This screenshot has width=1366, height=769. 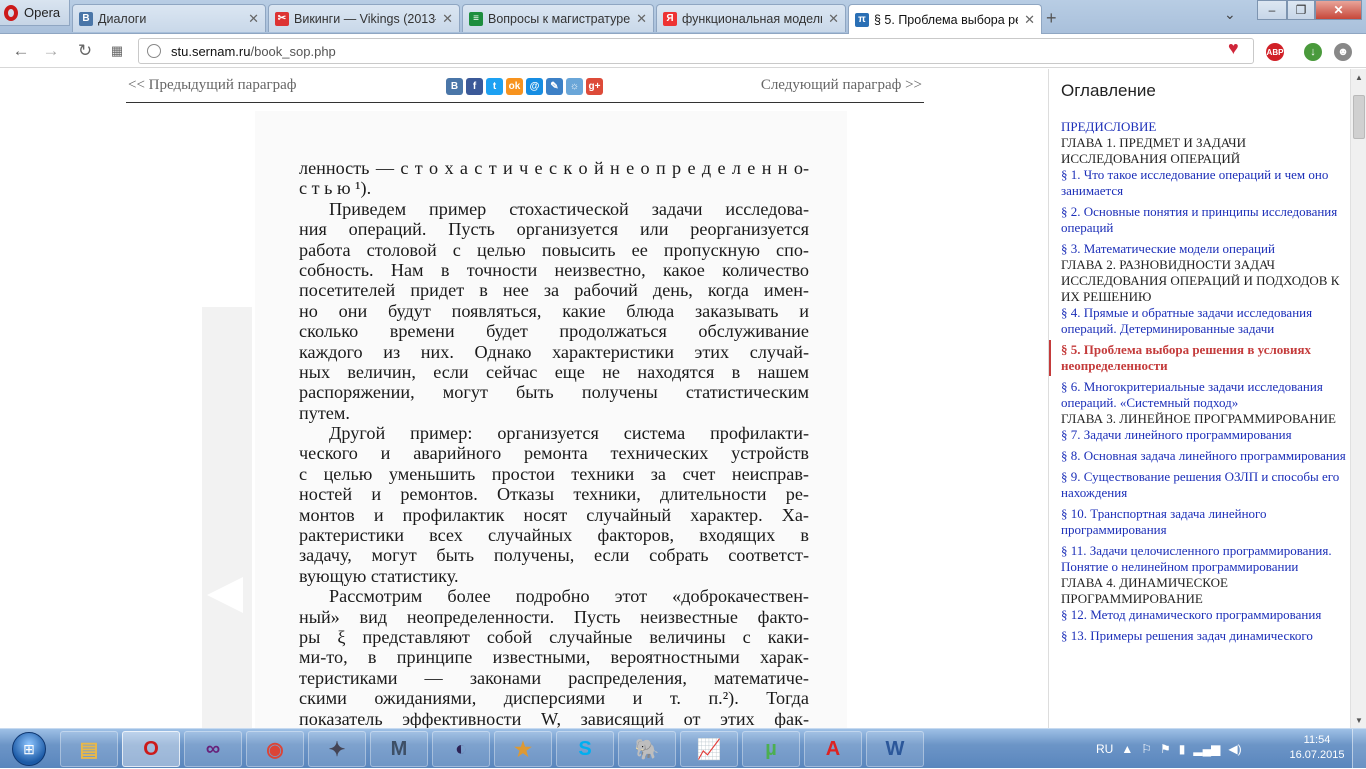 I want to click on account-menu-icon: ☻, so click(x=1343, y=52).